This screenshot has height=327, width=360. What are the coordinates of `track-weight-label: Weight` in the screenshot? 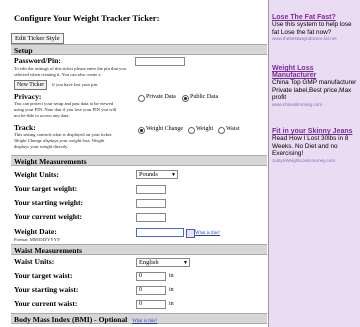 It's located at (205, 129).